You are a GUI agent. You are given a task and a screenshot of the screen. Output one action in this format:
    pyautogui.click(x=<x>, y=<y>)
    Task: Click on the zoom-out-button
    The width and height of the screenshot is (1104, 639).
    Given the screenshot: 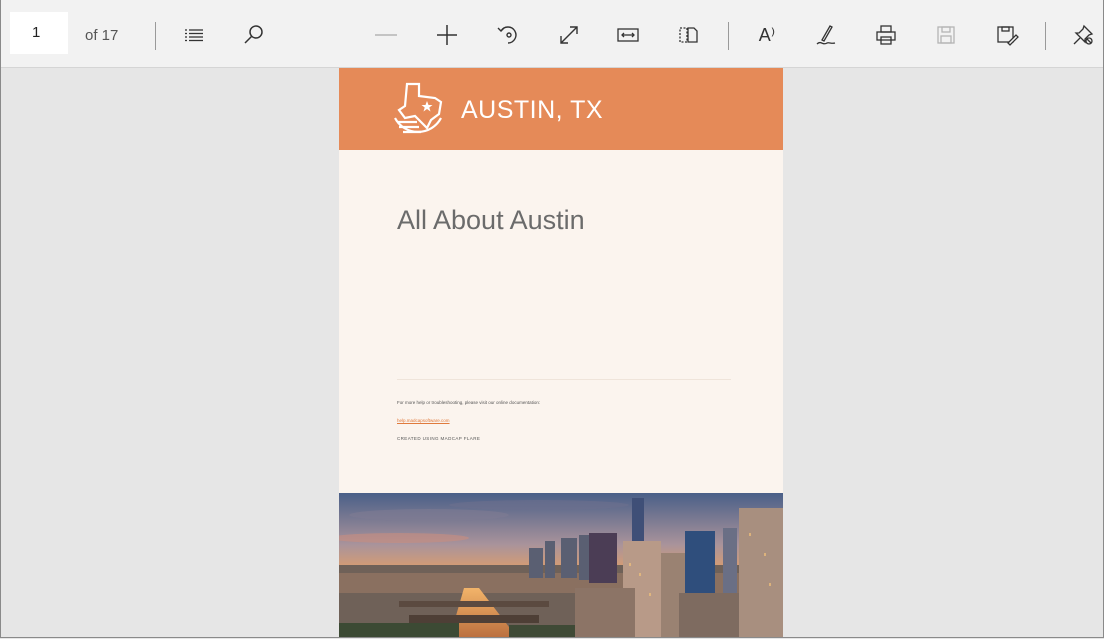 What is the action you would take?
    pyautogui.click(x=386, y=35)
    